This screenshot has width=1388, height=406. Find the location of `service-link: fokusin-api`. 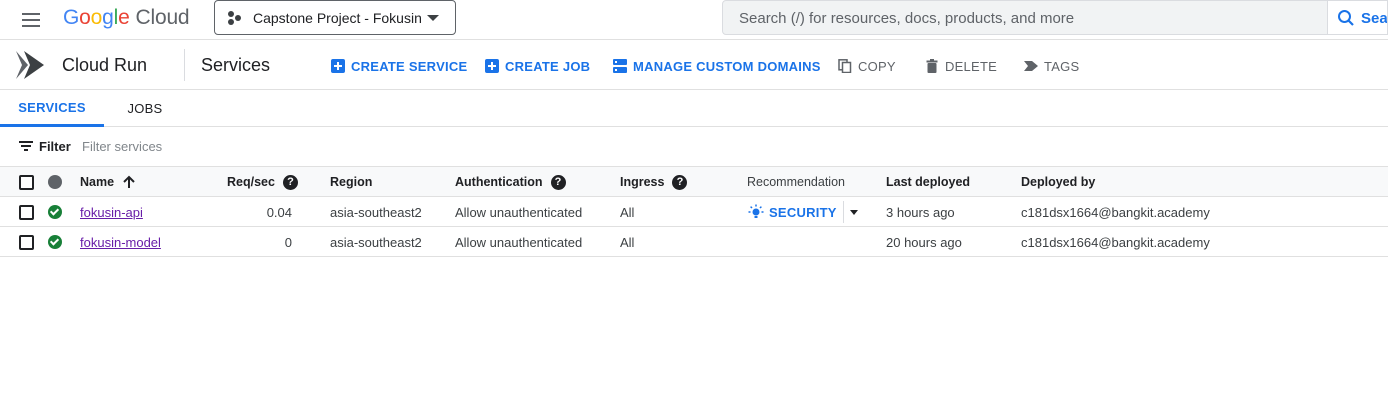

service-link: fokusin-api is located at coordinates (111, 212).